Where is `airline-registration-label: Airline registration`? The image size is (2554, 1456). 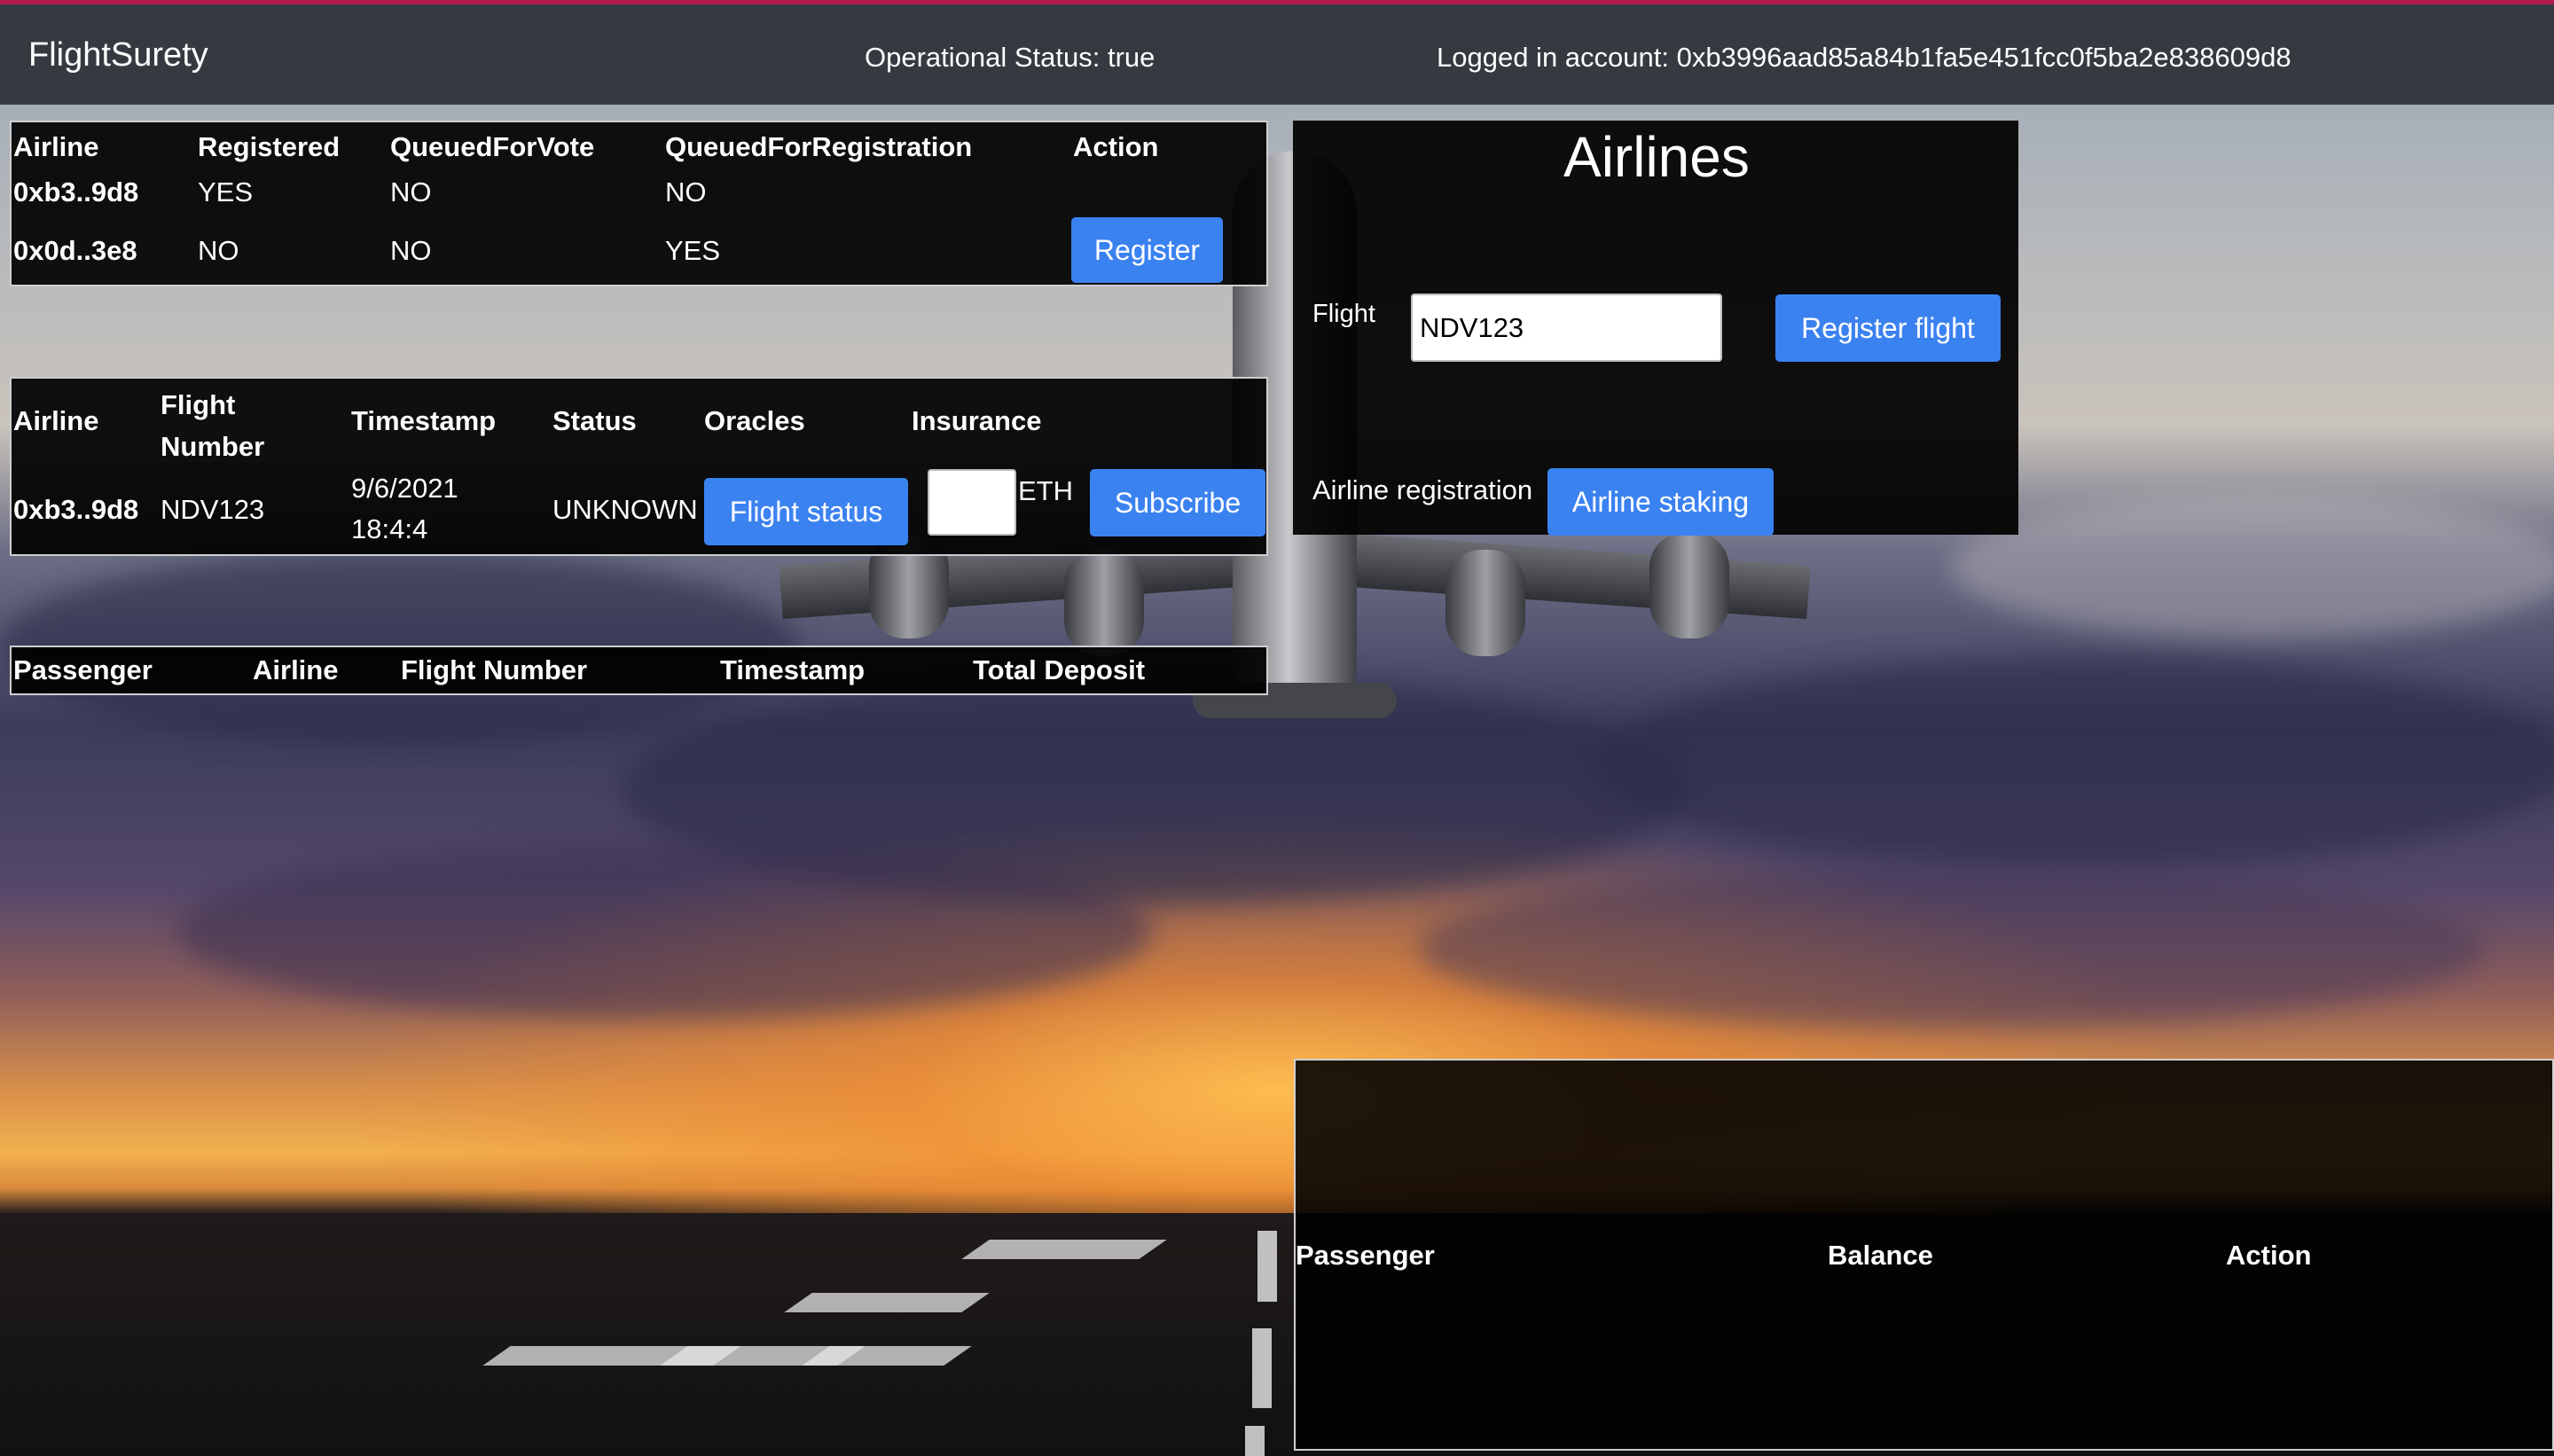
airline-registration-label: Airline registration is located at coordinates (1422, 489).